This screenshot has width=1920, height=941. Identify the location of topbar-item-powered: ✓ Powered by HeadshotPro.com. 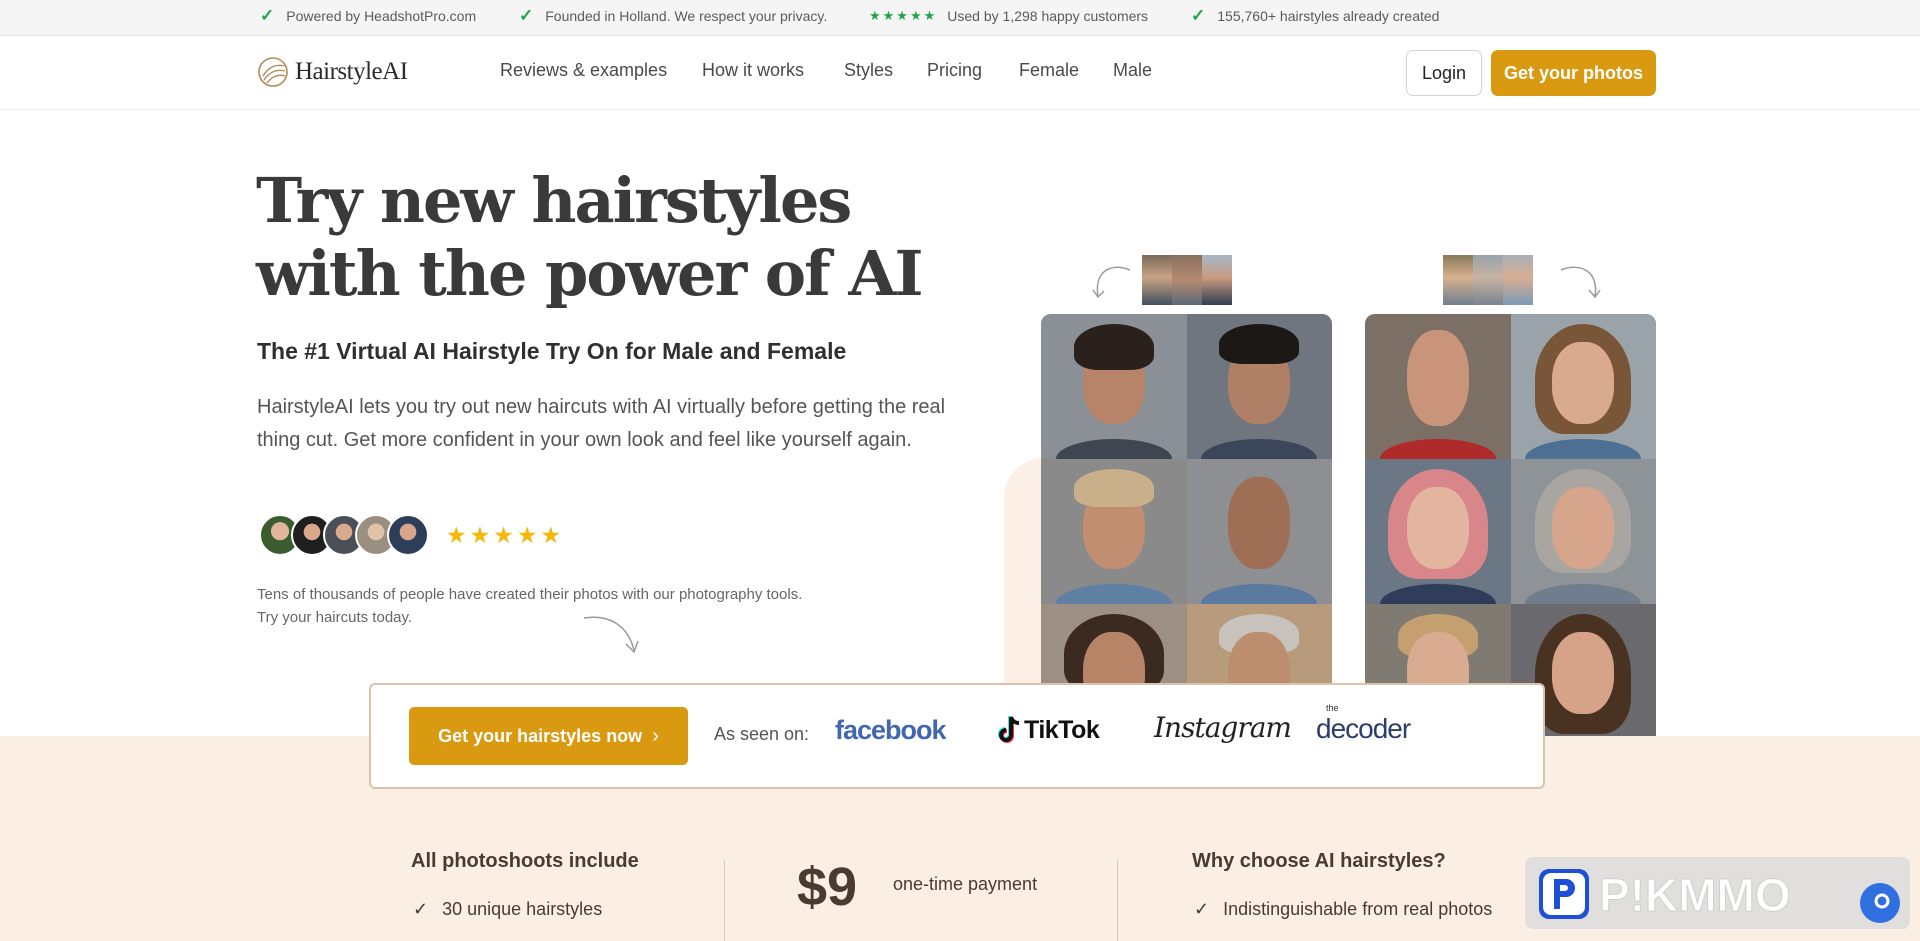
(368, 16).